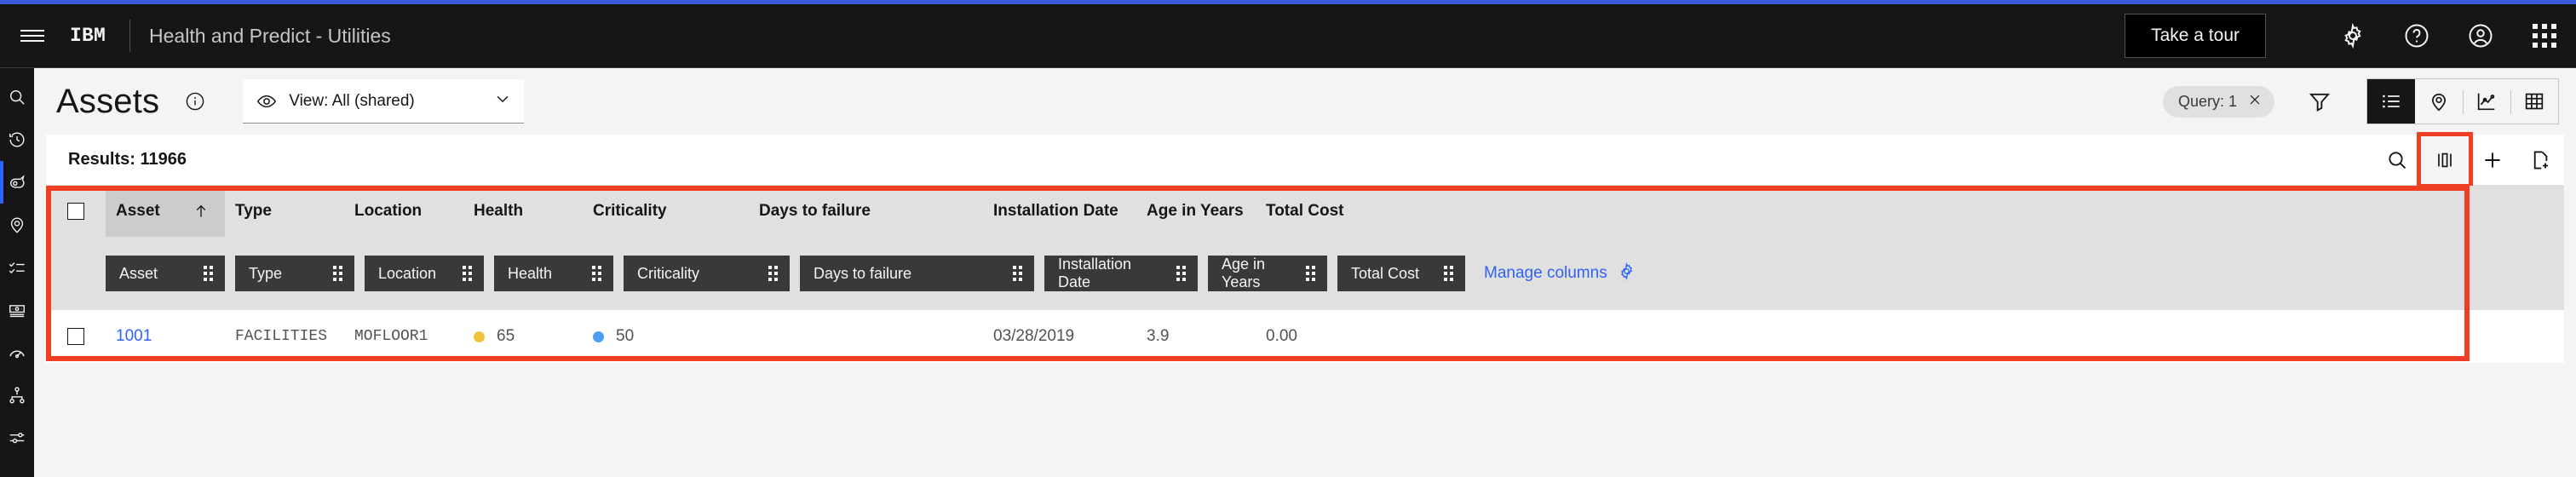  Describe the element at coordinates (2218, 101) in the screenshot. I see `query-filter-tag: Query: 1` at that location.